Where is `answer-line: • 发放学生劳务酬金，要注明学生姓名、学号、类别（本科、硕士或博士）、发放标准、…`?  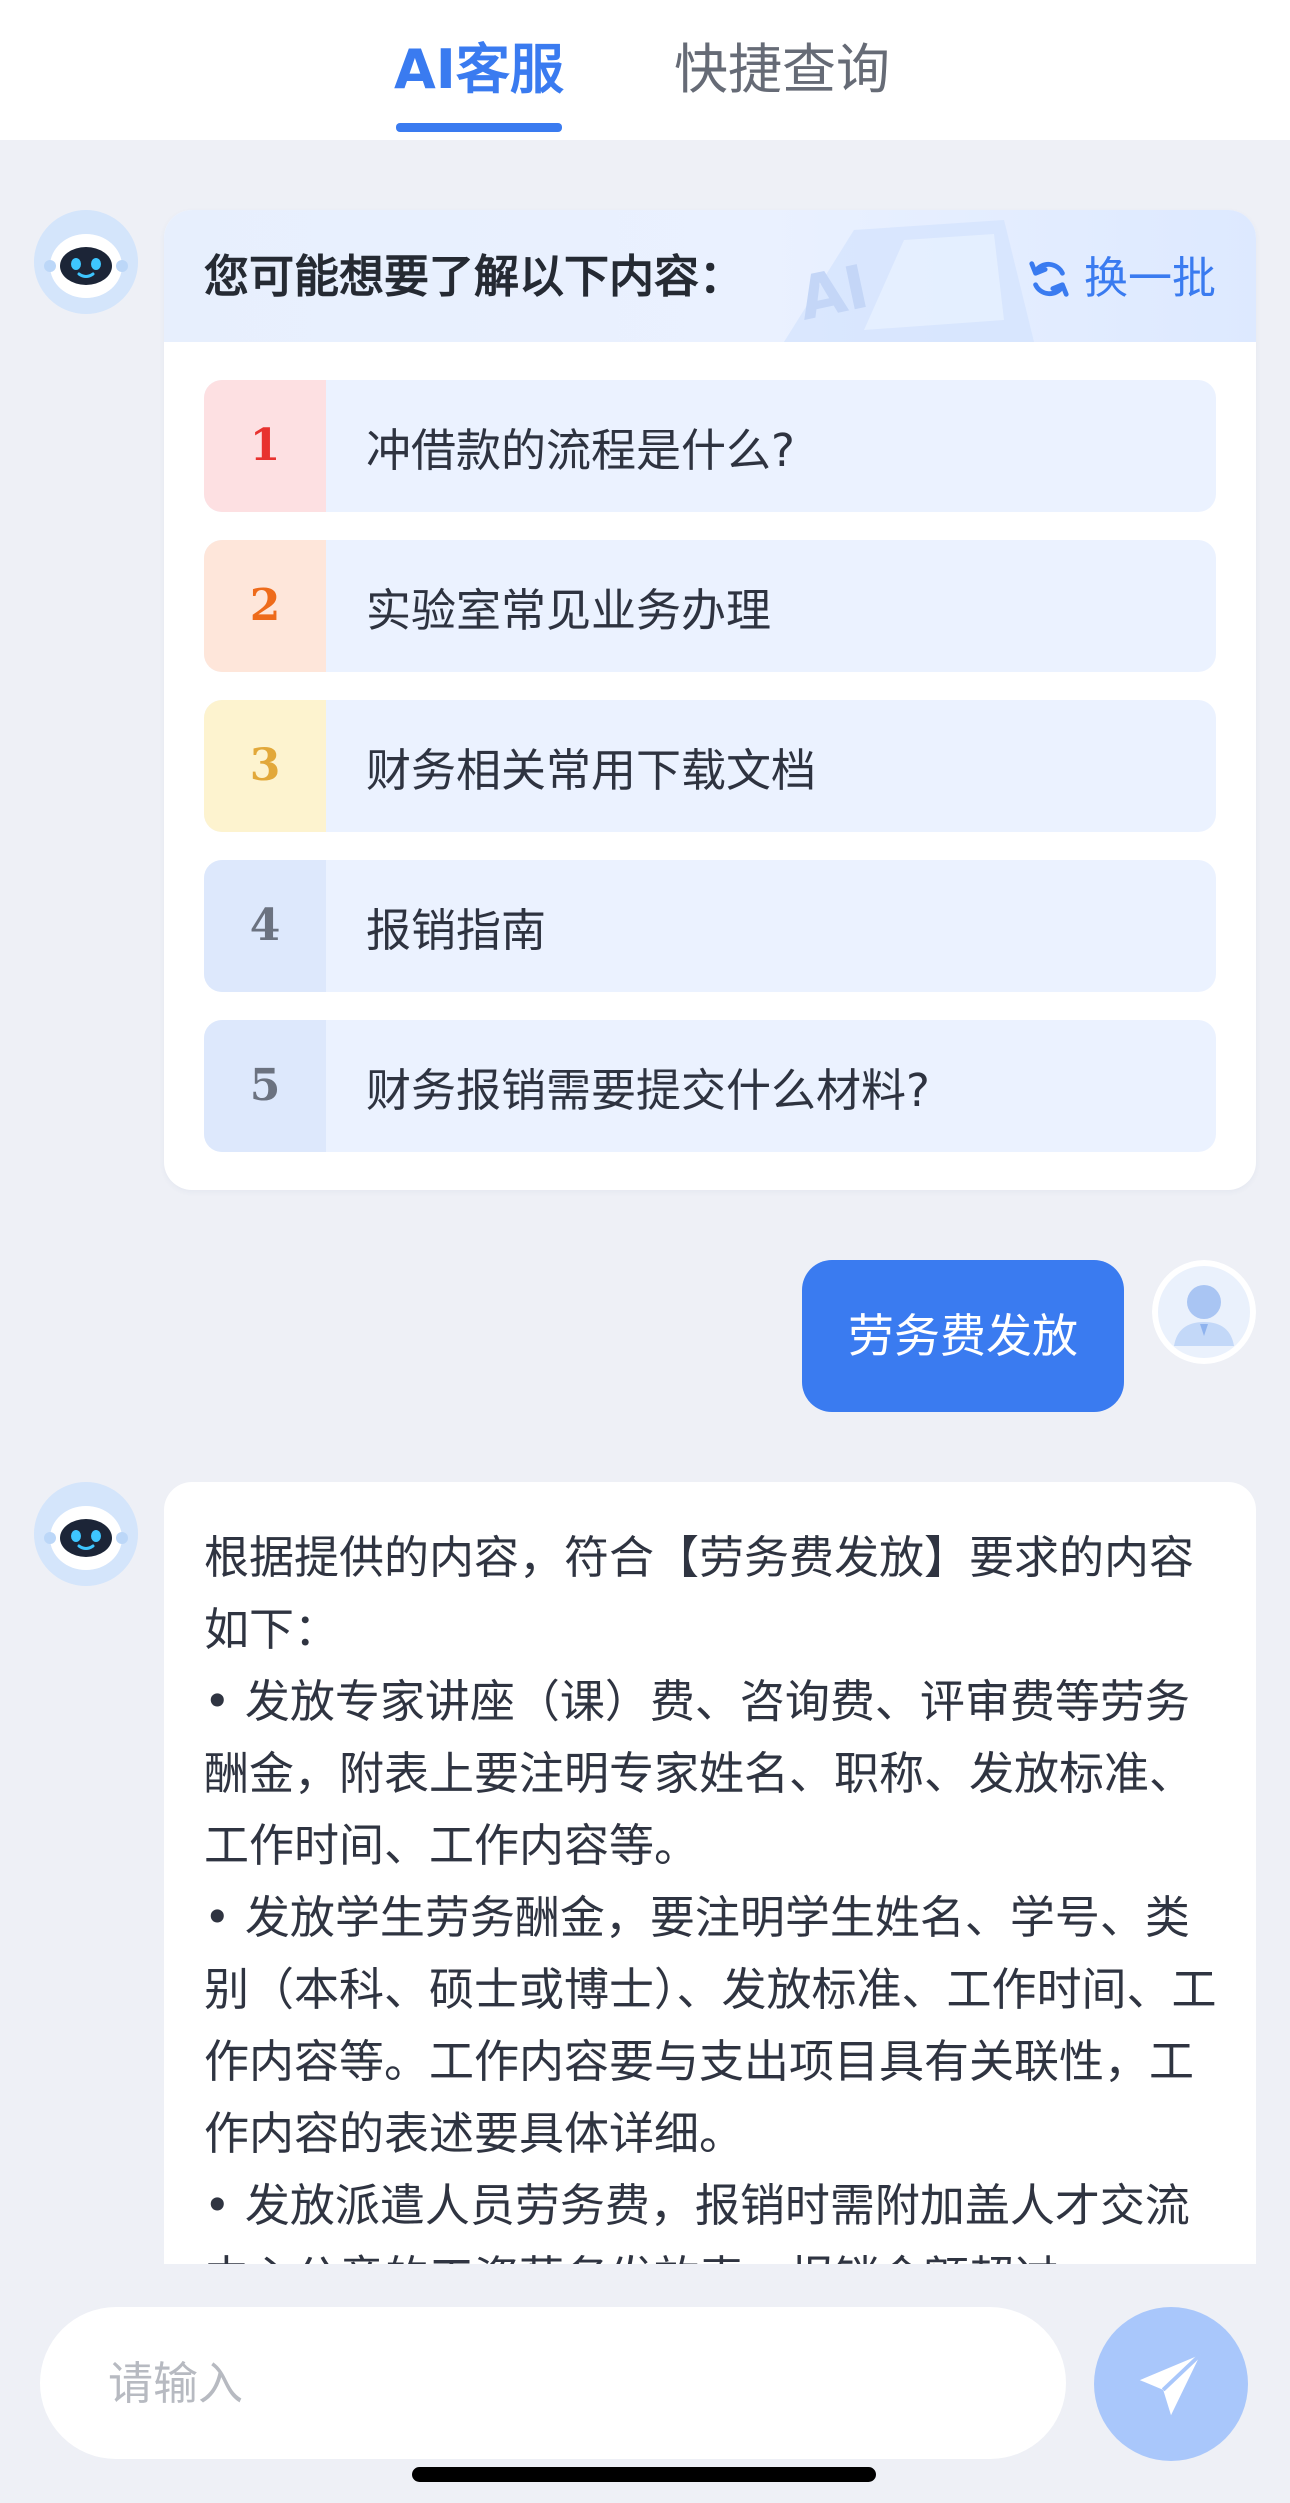 answer-line: • 发放学生劳务酬金，要注明学生姓名、学号、类别（本科、硕士或博士）、发放标准、… is located at coordinates (710, 2025).